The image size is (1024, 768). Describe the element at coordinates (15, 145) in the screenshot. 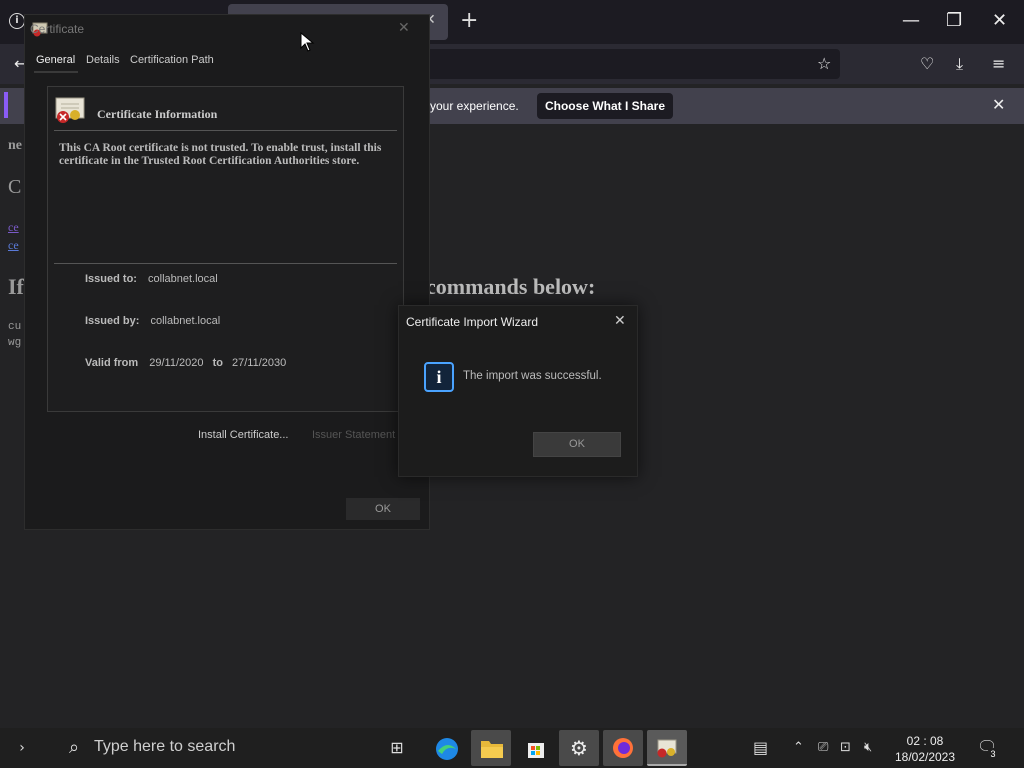

I see `page-fragment: ne` at that location.